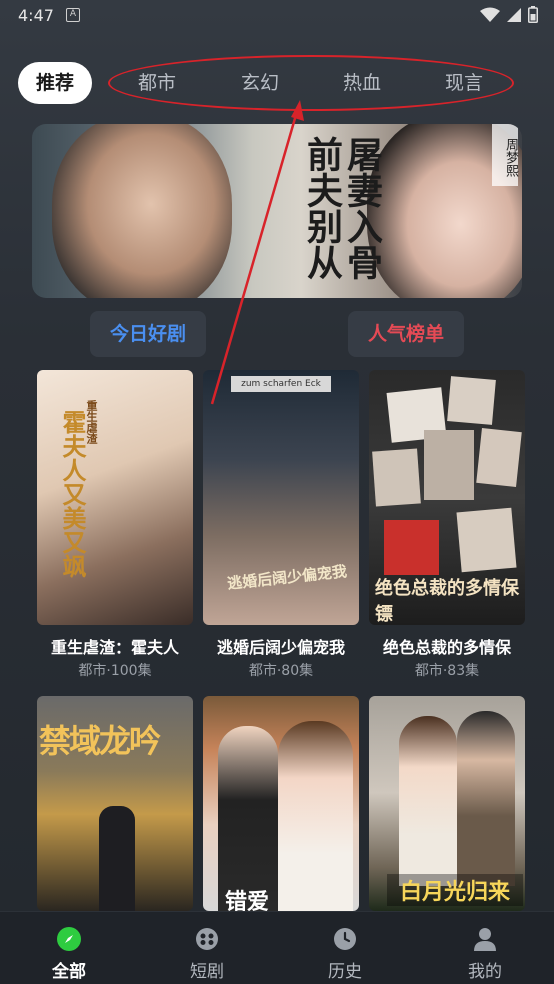 The image size is (554, 984). Describe the element at coordinates (115, 497) in the screenshot. I see `drama-poster: 霍夫人又美又飒 重生虐渣` at that location.